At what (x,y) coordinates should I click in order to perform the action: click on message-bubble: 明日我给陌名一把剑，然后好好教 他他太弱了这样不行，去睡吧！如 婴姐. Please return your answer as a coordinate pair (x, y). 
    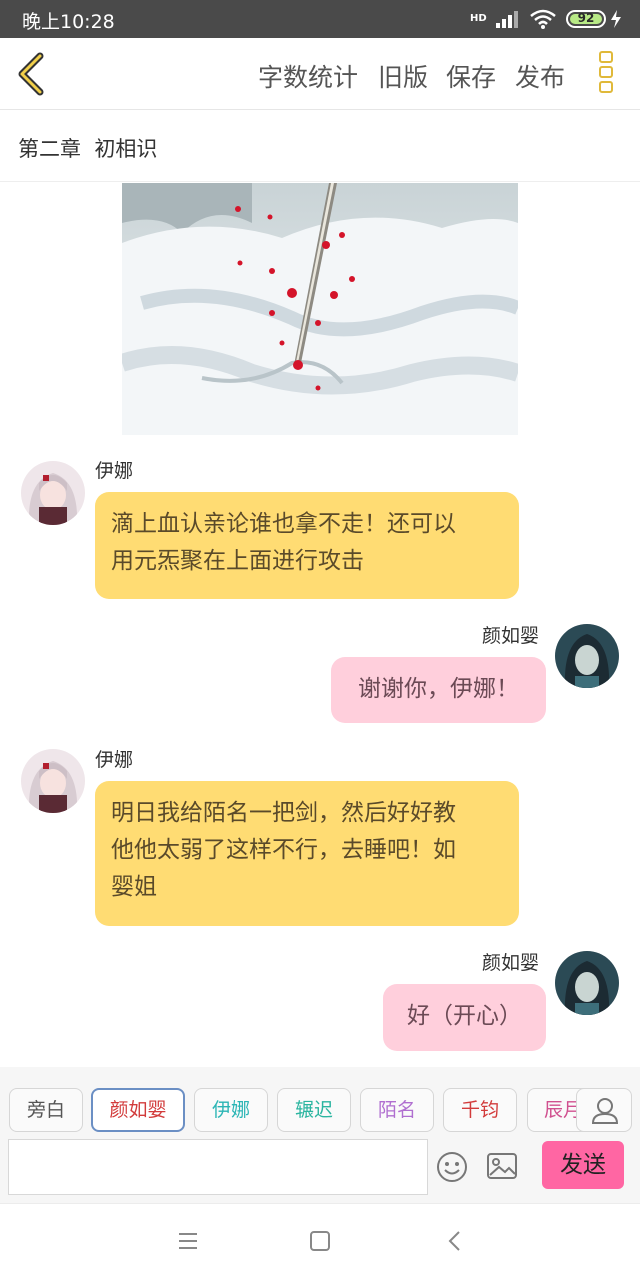
    Looking at the image, I should click on (307, 853).